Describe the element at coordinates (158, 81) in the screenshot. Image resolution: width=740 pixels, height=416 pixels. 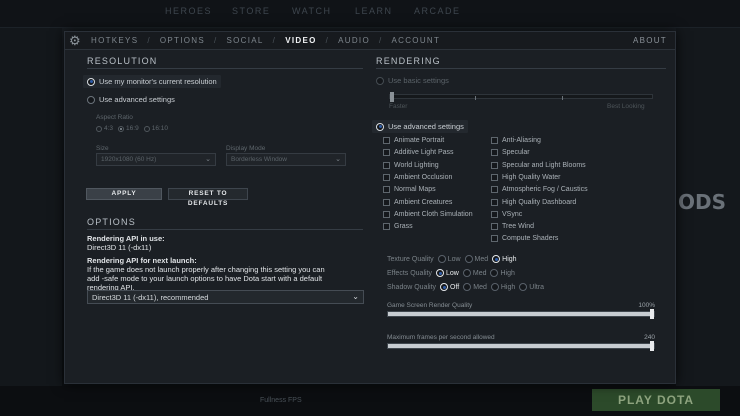
I see `use-monitor-resolution-label: Use my monitor's current resolution` at that location.